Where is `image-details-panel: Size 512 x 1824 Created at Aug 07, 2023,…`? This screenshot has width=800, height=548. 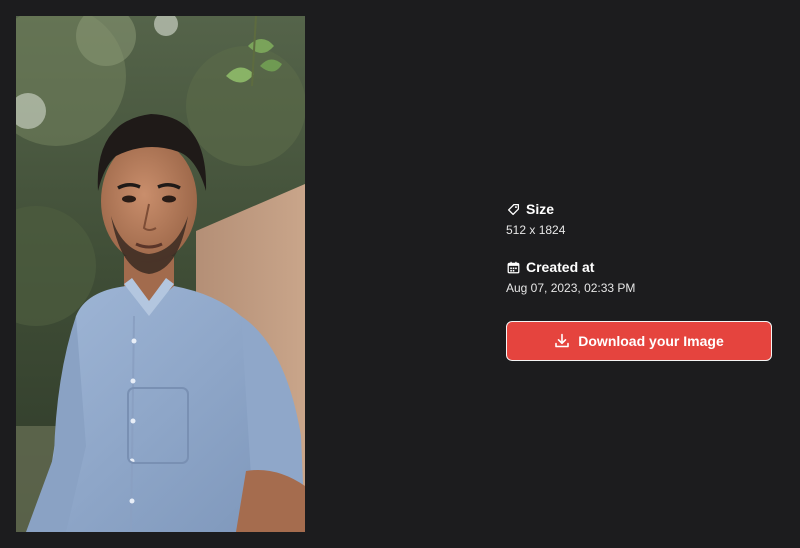 image-details-panel: Size 512 x 1824 Created at Aug 07, 2023,… is located at coordinates (640, 280).